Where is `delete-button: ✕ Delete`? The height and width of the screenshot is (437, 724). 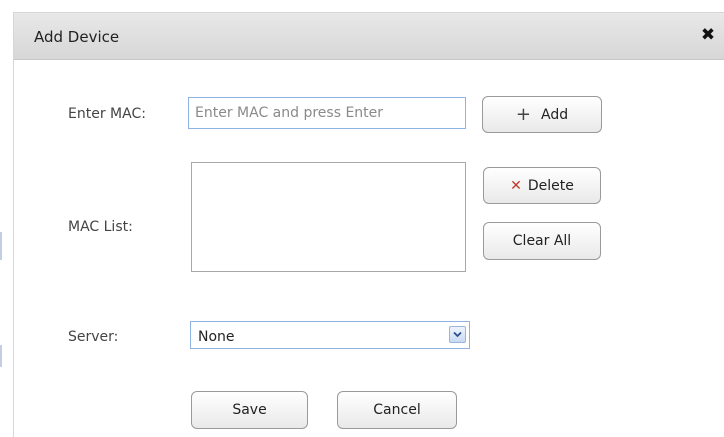 delete-button: ✕ Delete is located at coordinates (542, 185).